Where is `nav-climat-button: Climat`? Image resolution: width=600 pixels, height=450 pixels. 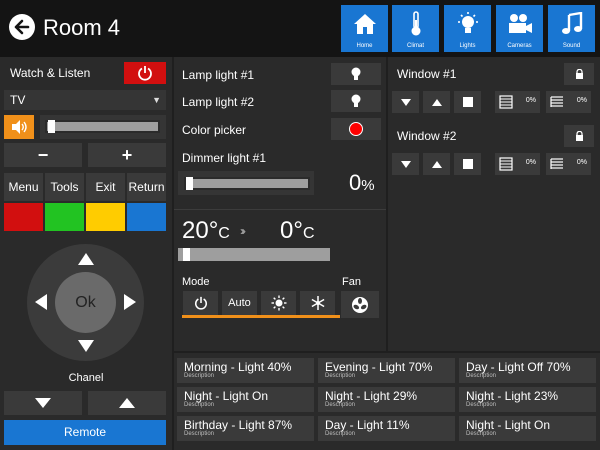 nav-climat-button: Climat is located at coordinates (415, 28).